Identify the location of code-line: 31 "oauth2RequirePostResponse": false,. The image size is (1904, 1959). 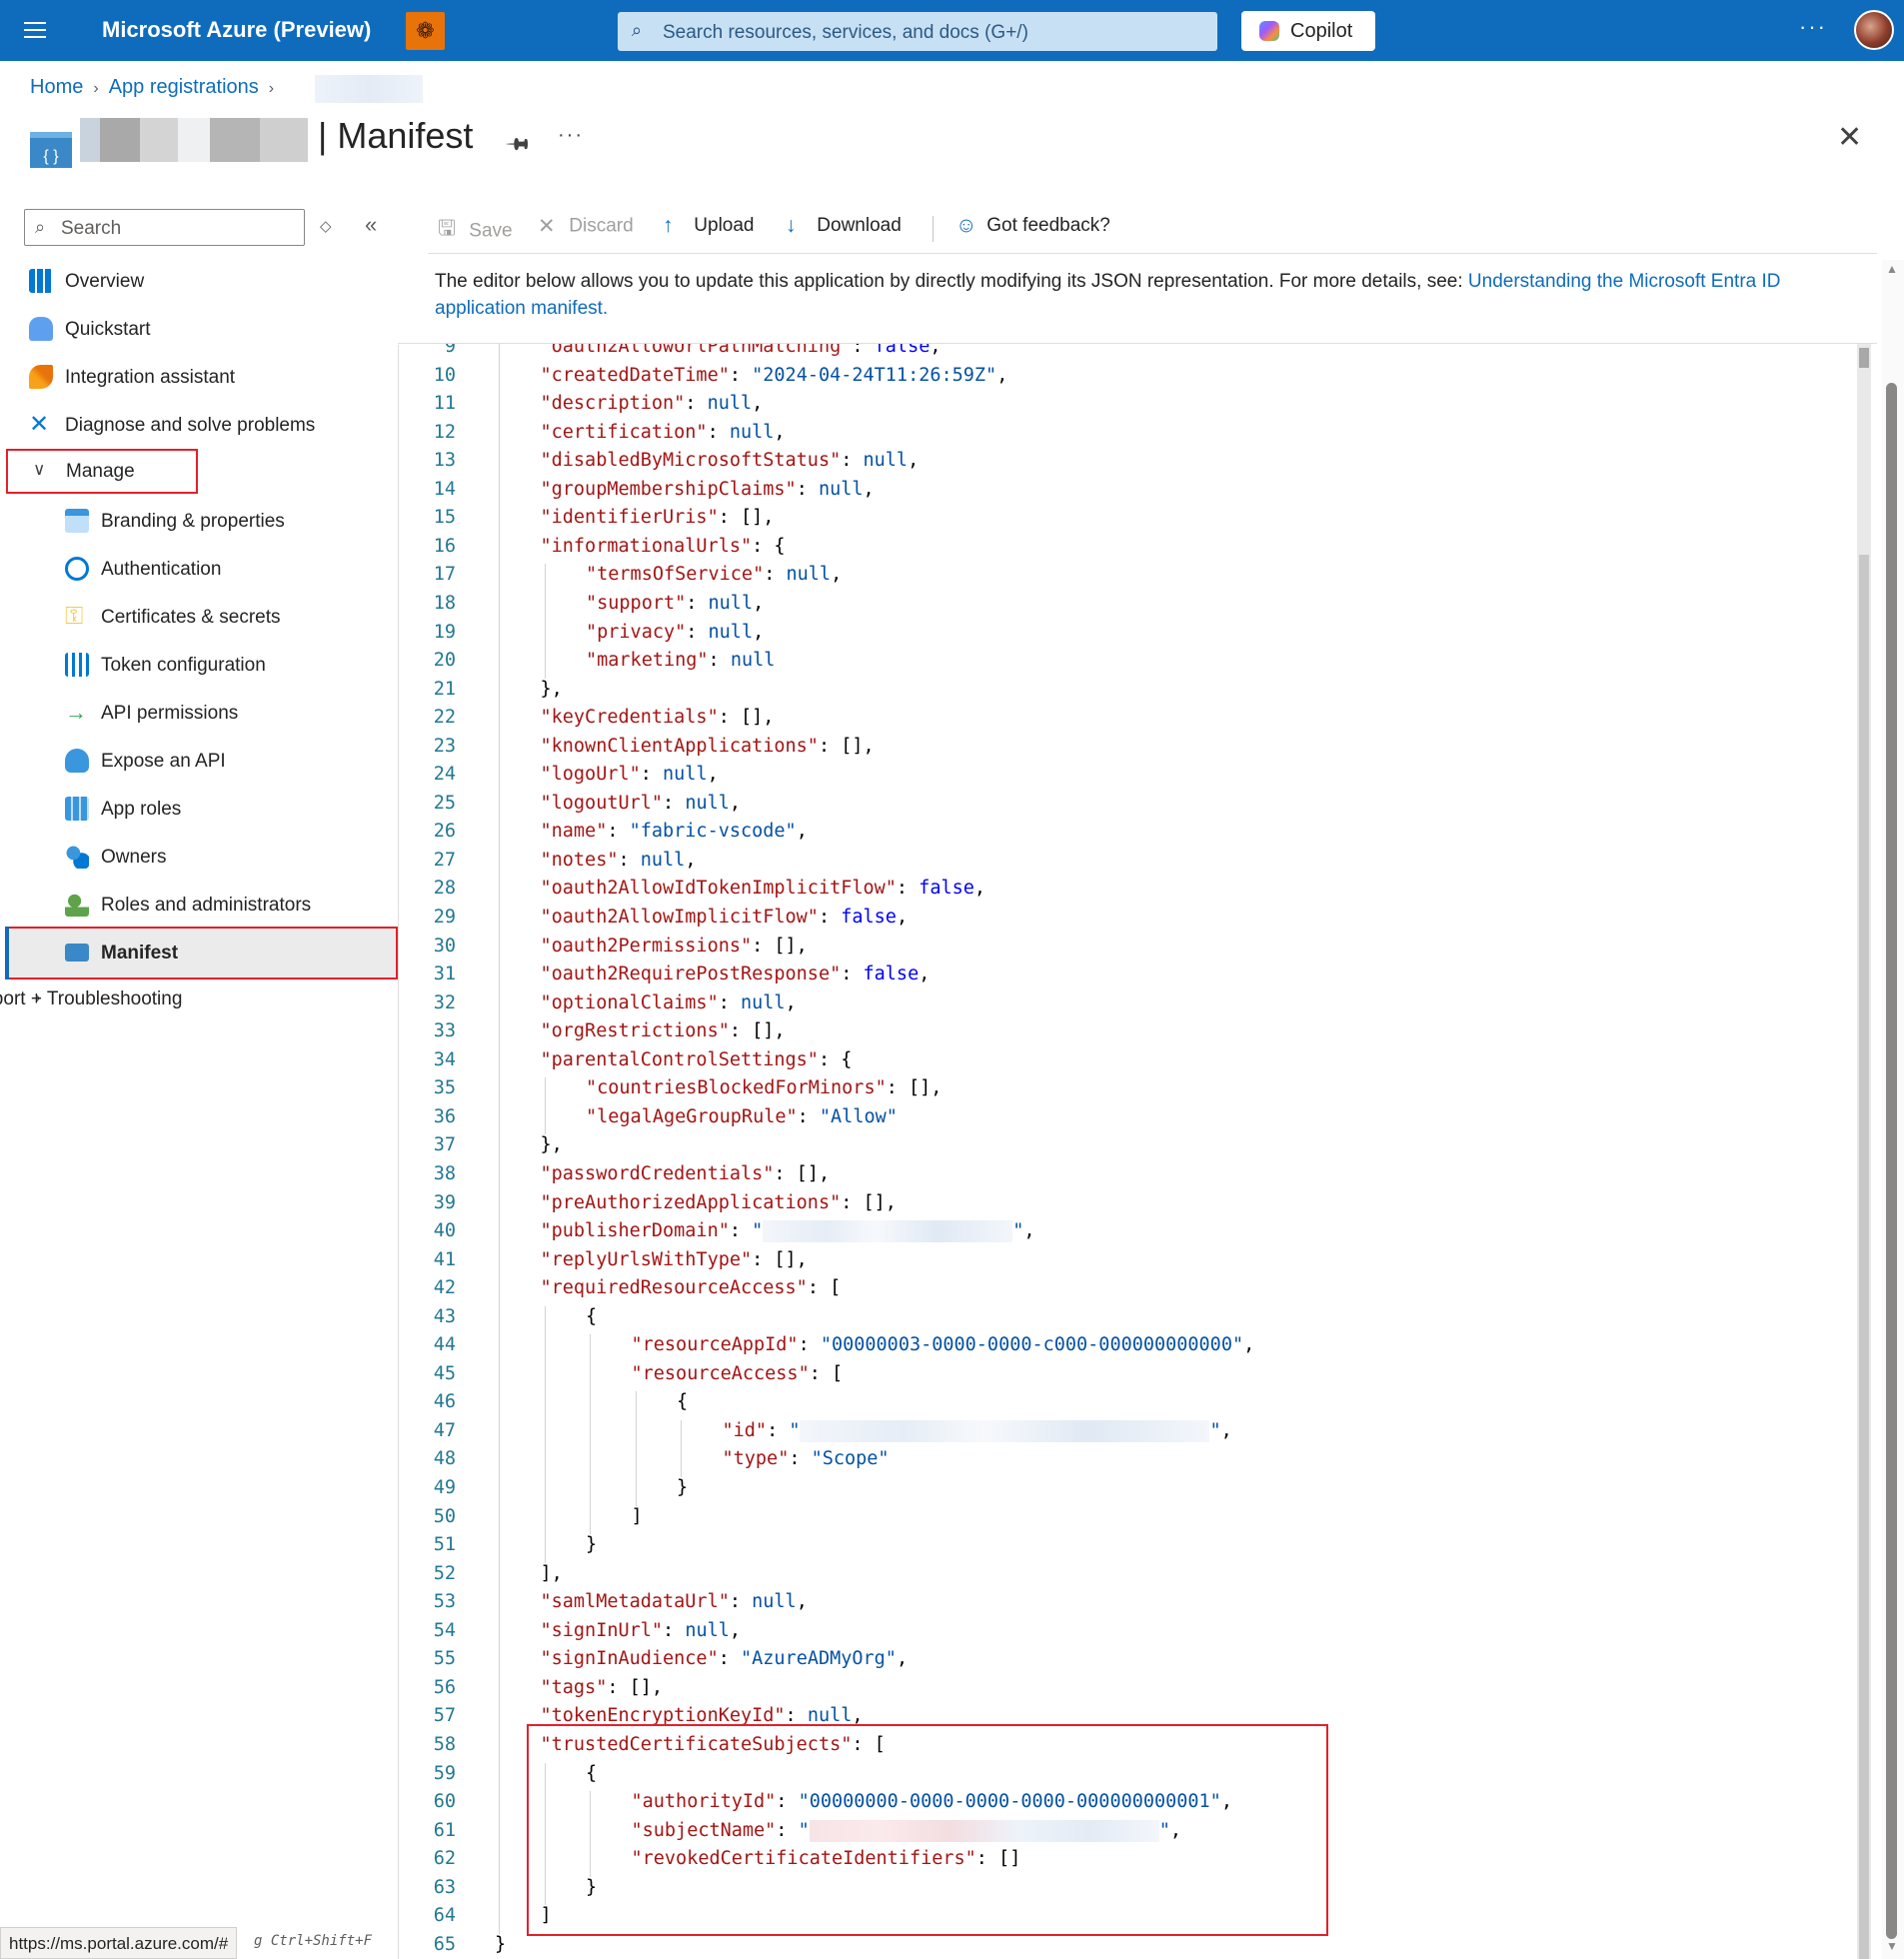
(1127, 978).